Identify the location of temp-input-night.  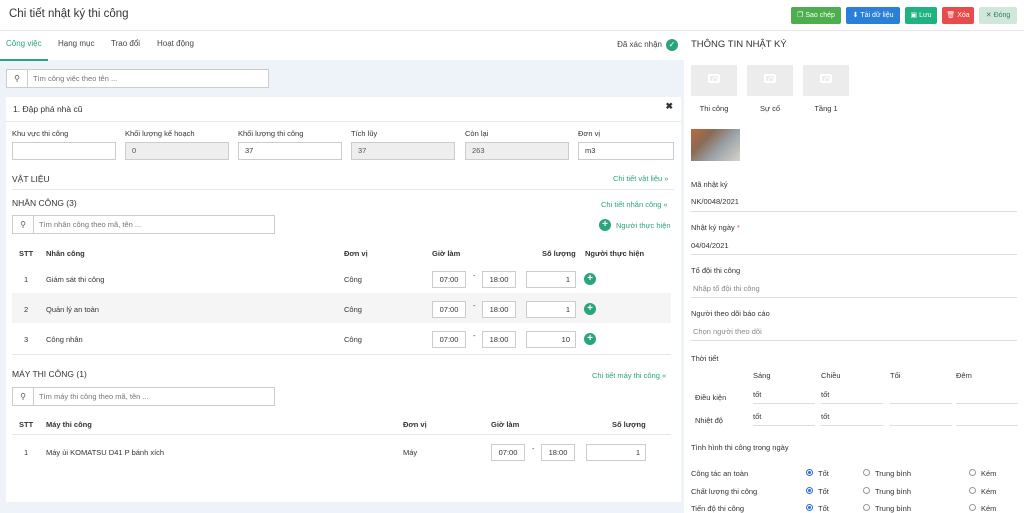
(921, 425).